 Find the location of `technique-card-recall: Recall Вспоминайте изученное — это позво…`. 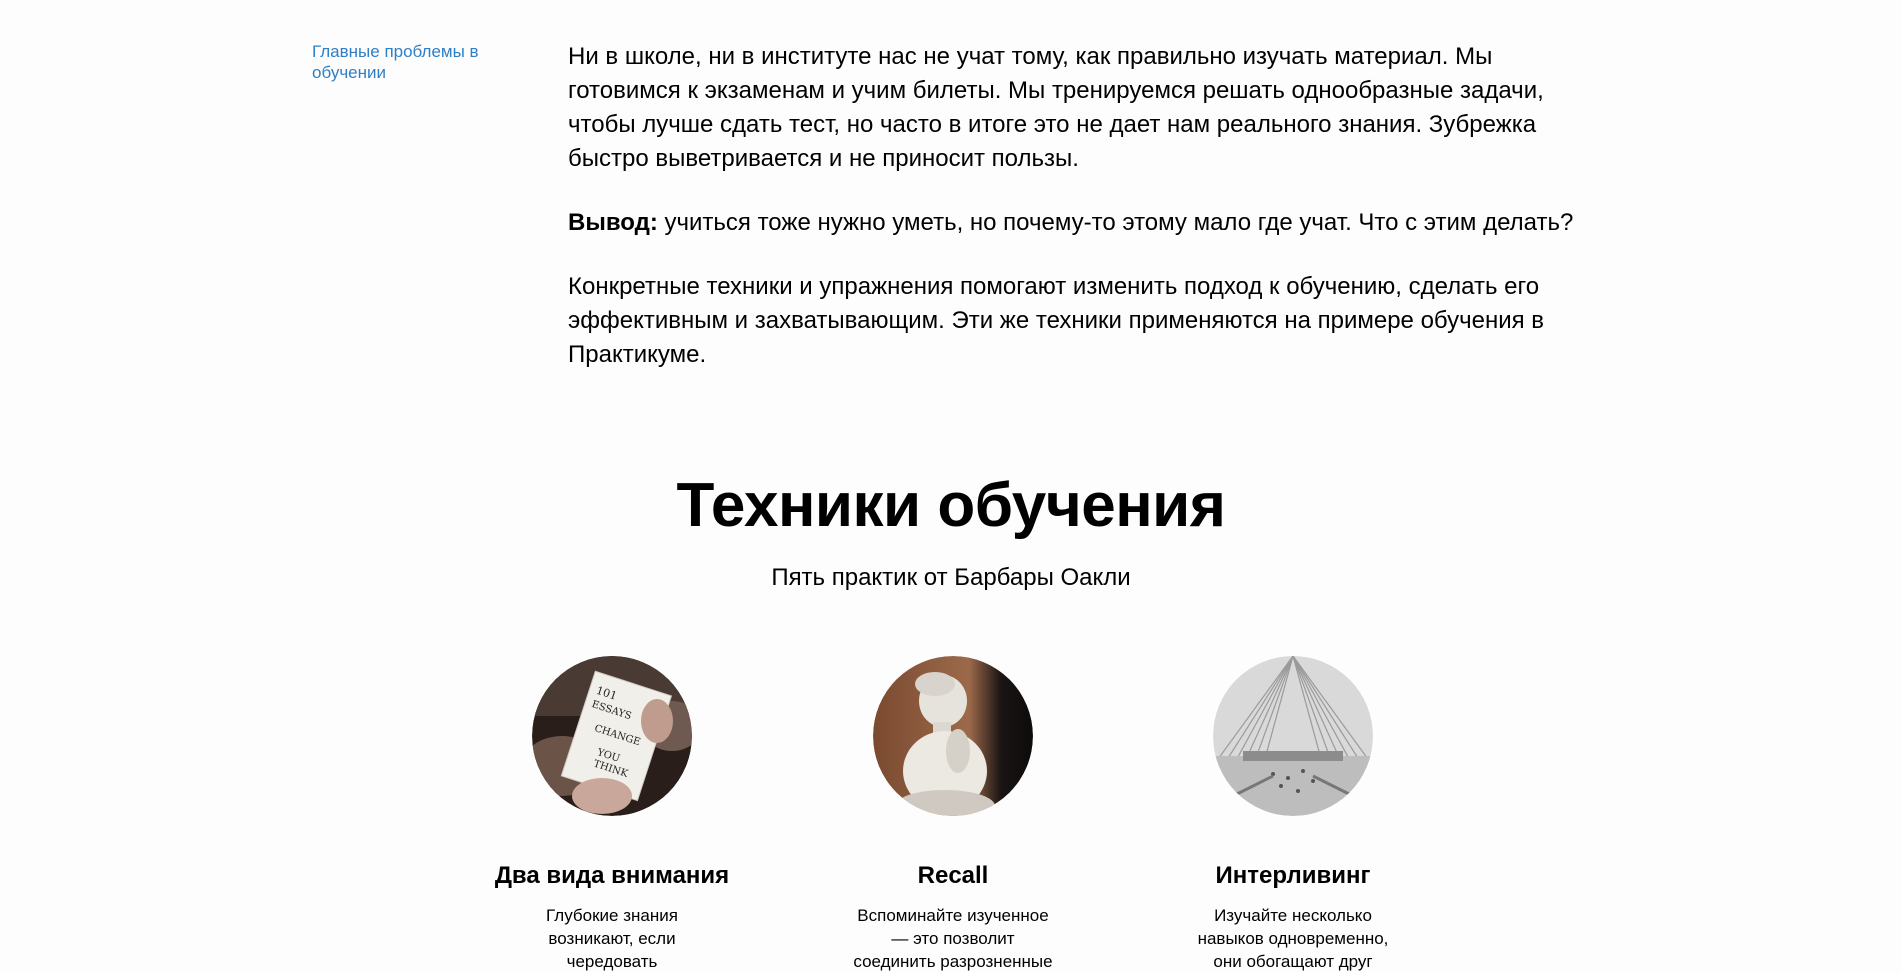

technique-card-recall: Recall Вспоминайте изученное — это позво… is located at coordinates (953, 813).